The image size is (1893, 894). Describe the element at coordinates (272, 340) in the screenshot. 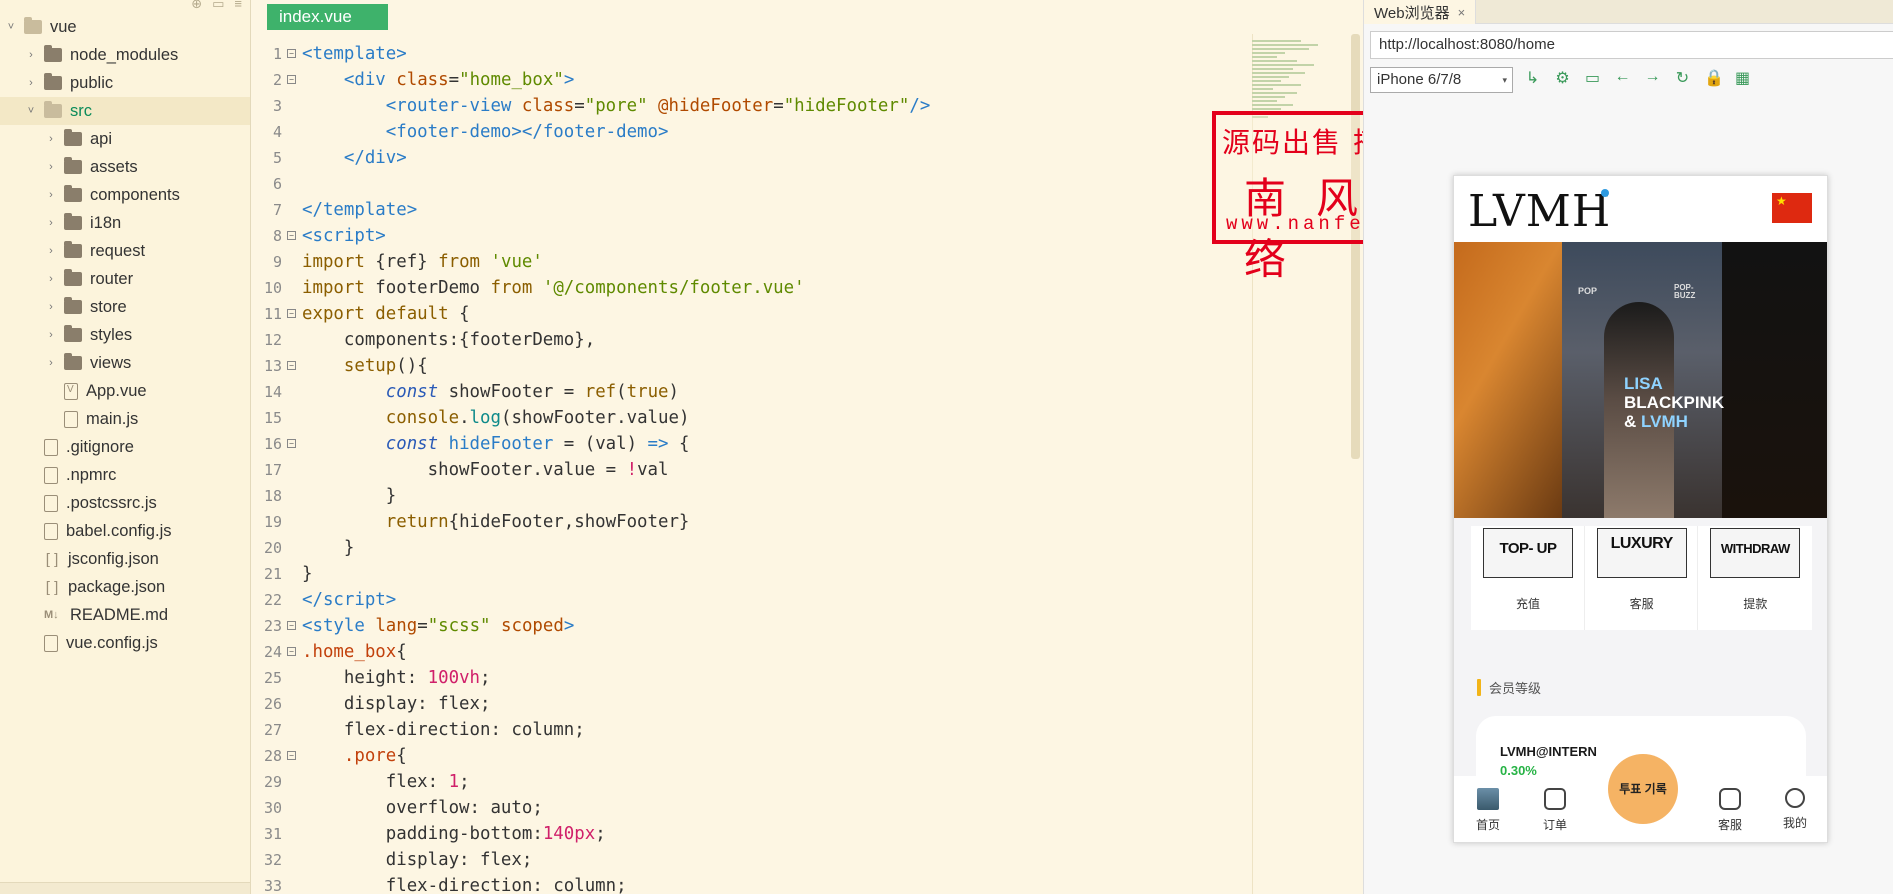

I see `line-number: 12` at that location.